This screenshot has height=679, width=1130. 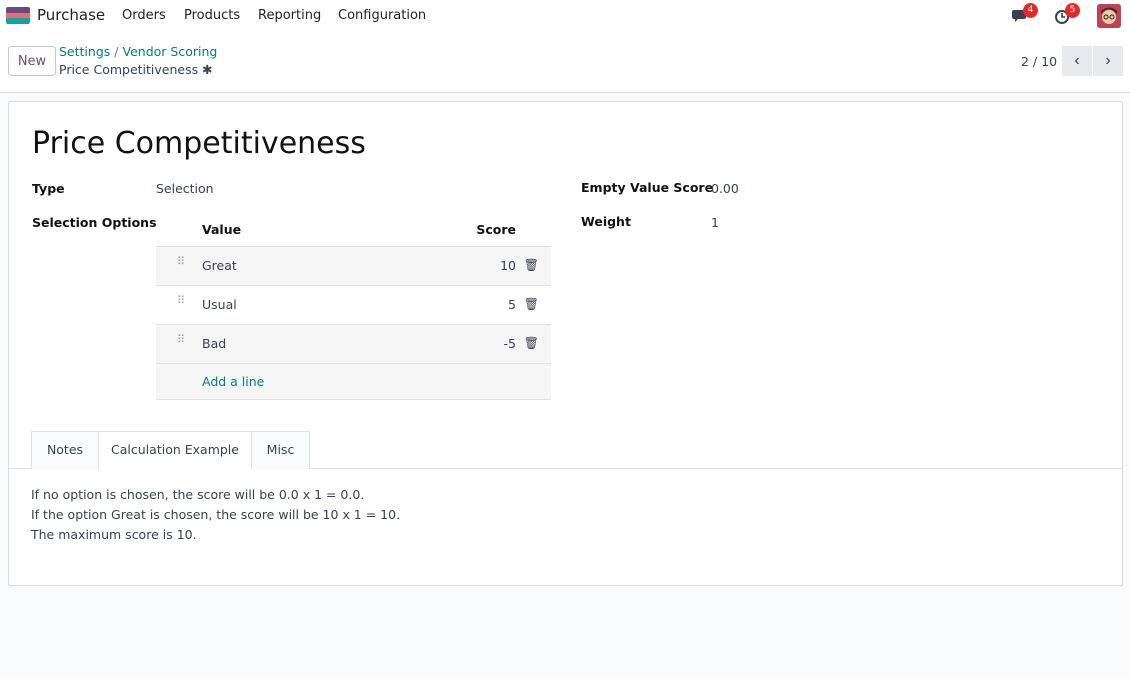 I want to click on gear-icon: ✱, so click(x=207, y=69).